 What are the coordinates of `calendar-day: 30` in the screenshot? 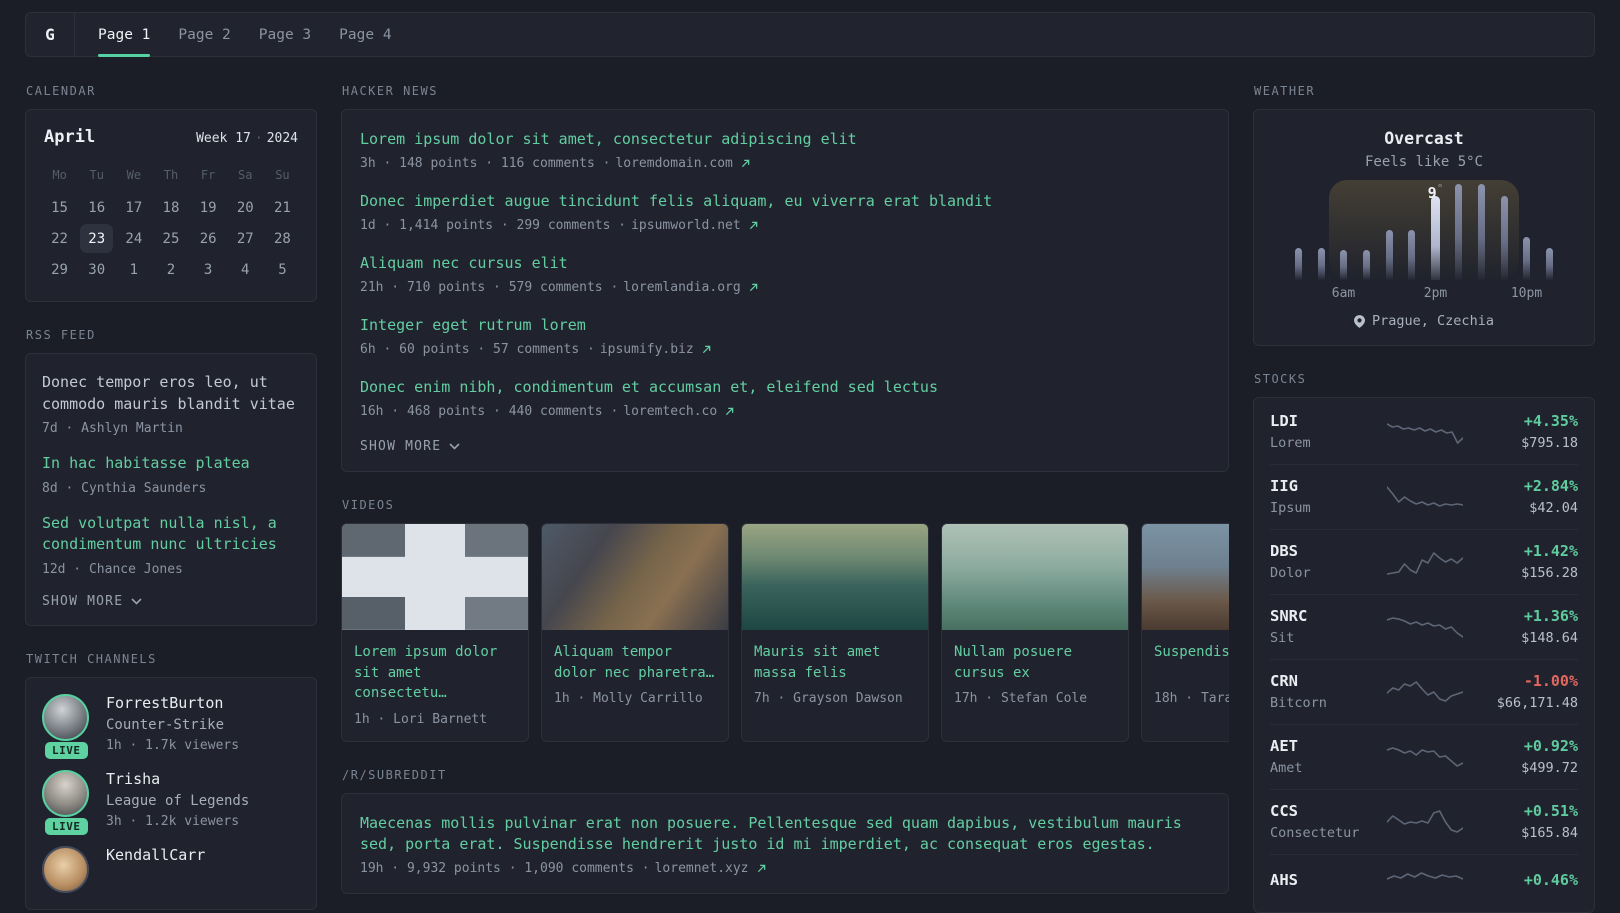 It's located at (96, 269).